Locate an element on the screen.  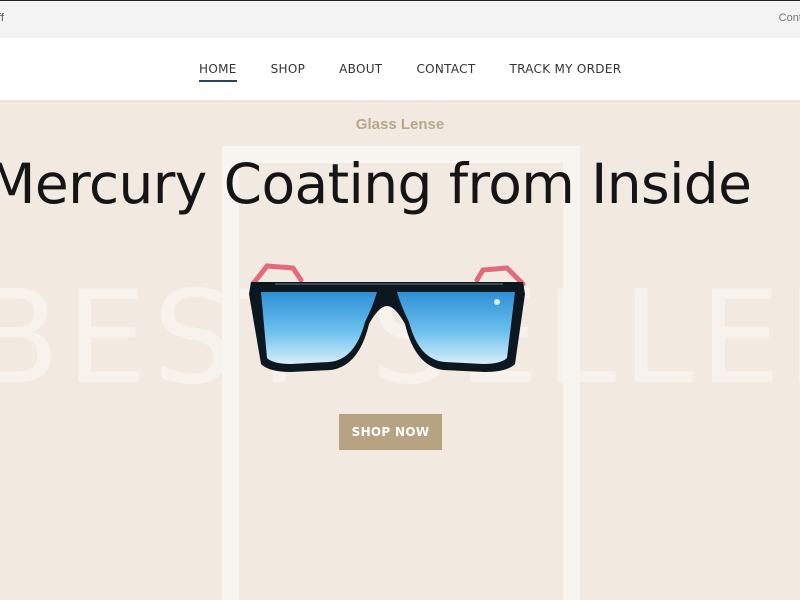
hero-subtitle: Glass Lense is located at coordinates (400, 124).